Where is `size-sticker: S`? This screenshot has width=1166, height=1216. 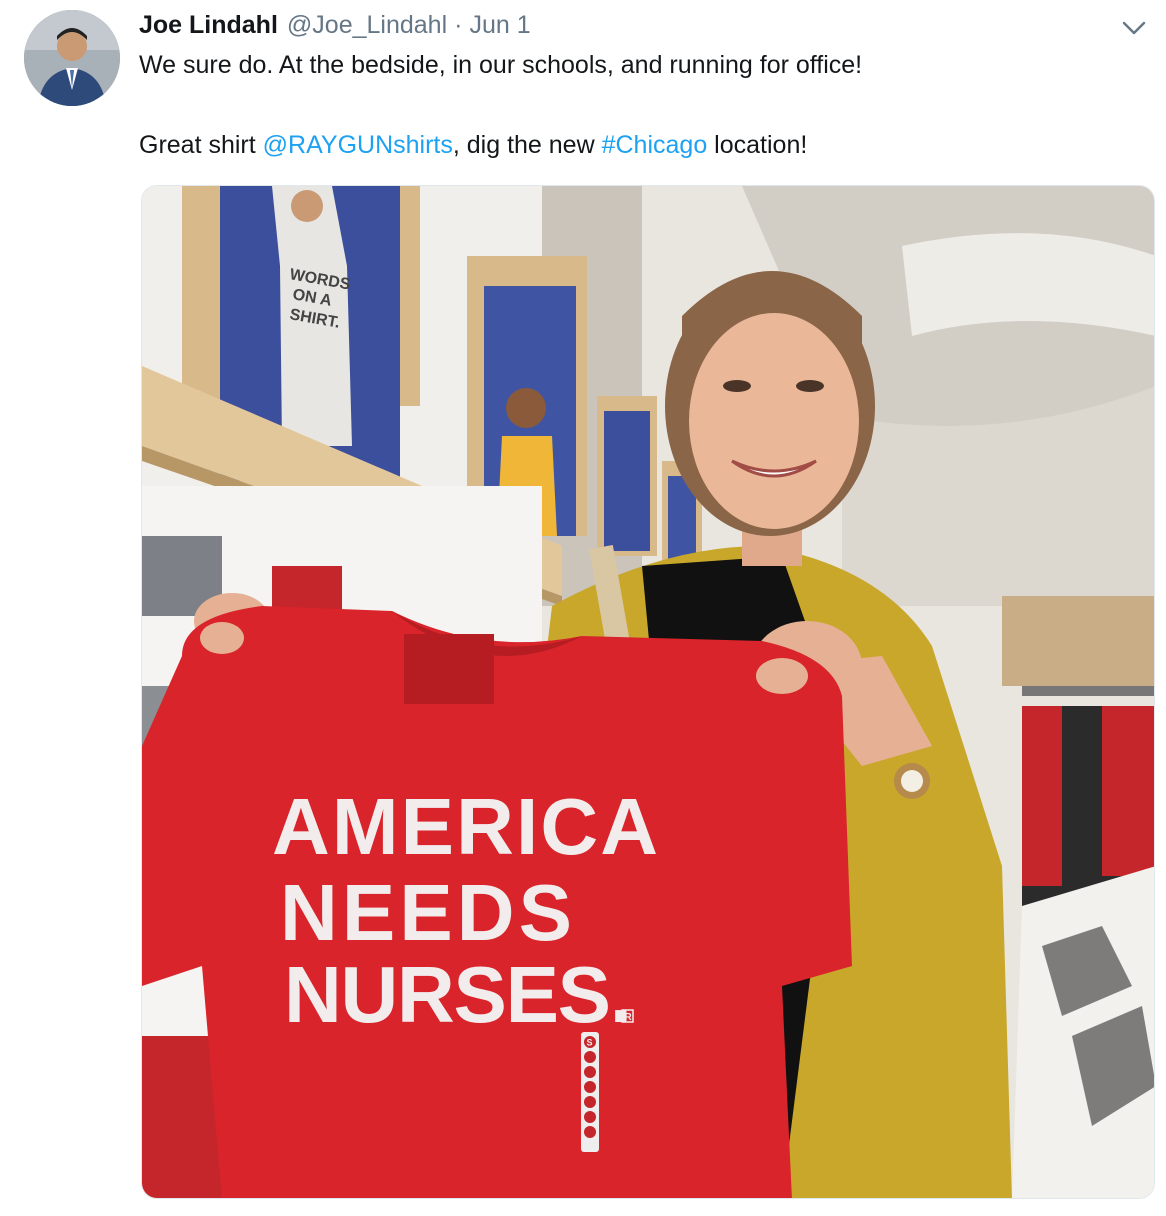
size-sticker: S is located at coordinates (590, 1092).